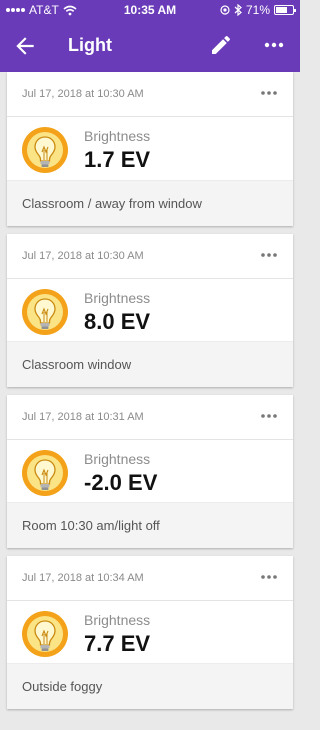 This screenshot has height=730, width=320. Describe the element at coordinates (90, 45) in the screenshot. I see `page-title: Light` at that location.